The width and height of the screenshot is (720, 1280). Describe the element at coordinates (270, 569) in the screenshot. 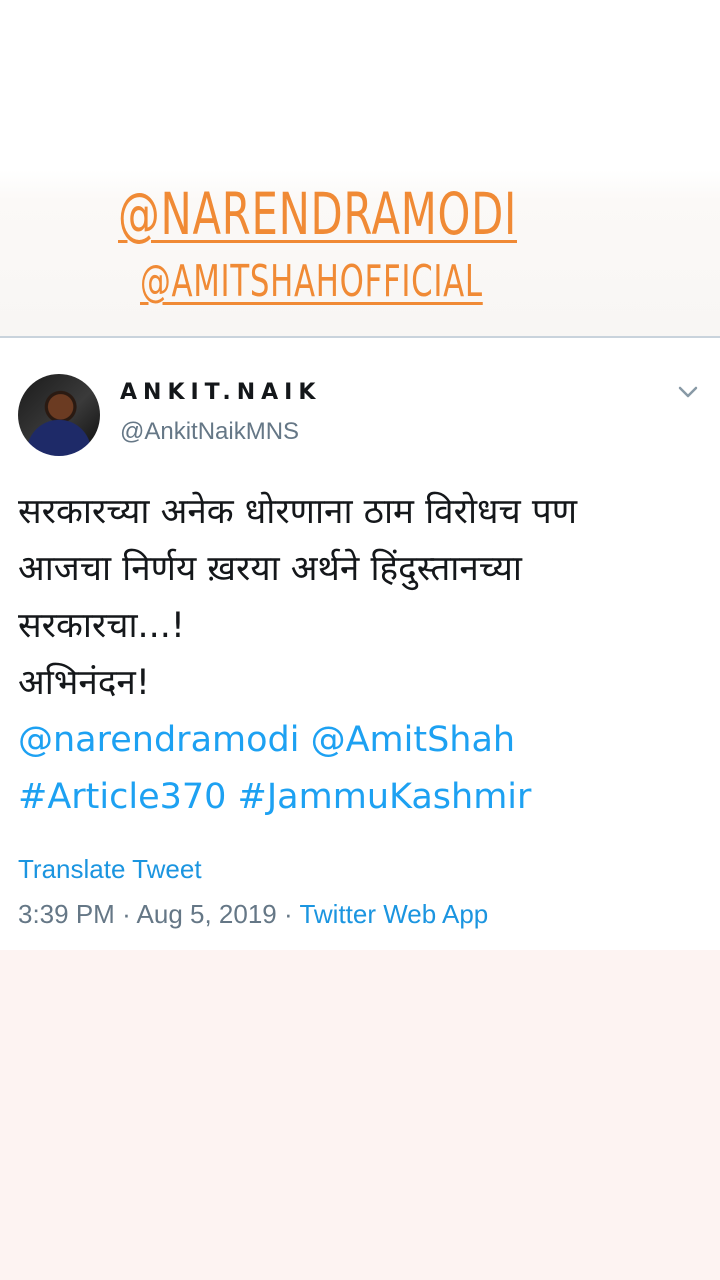

I see `tweet-text-line: आजचा निर्णय ख़रया अर्थने हिंदुस्तानच्या` at that location.